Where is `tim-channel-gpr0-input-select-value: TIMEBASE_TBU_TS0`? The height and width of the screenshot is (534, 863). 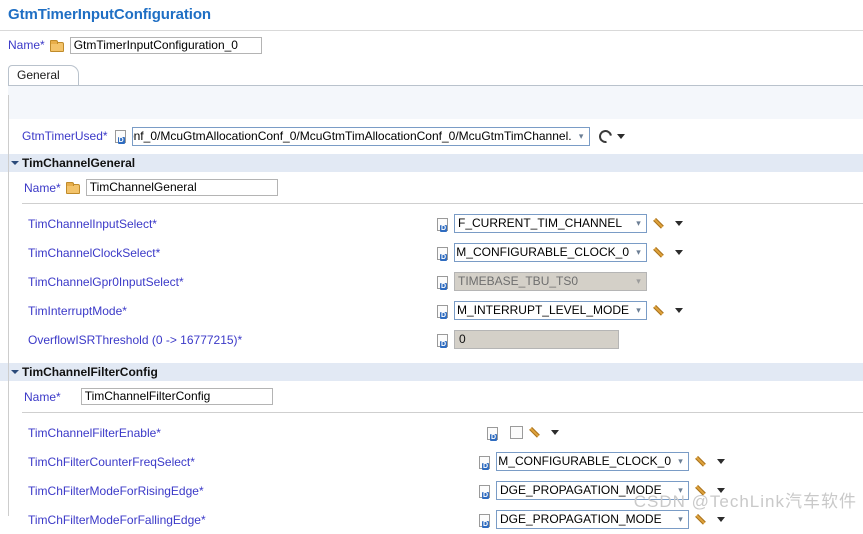 tim-channel-gpr0-input-select-value: TIMEBASE_TBU_TS0 is located at coordinates (518, 281).